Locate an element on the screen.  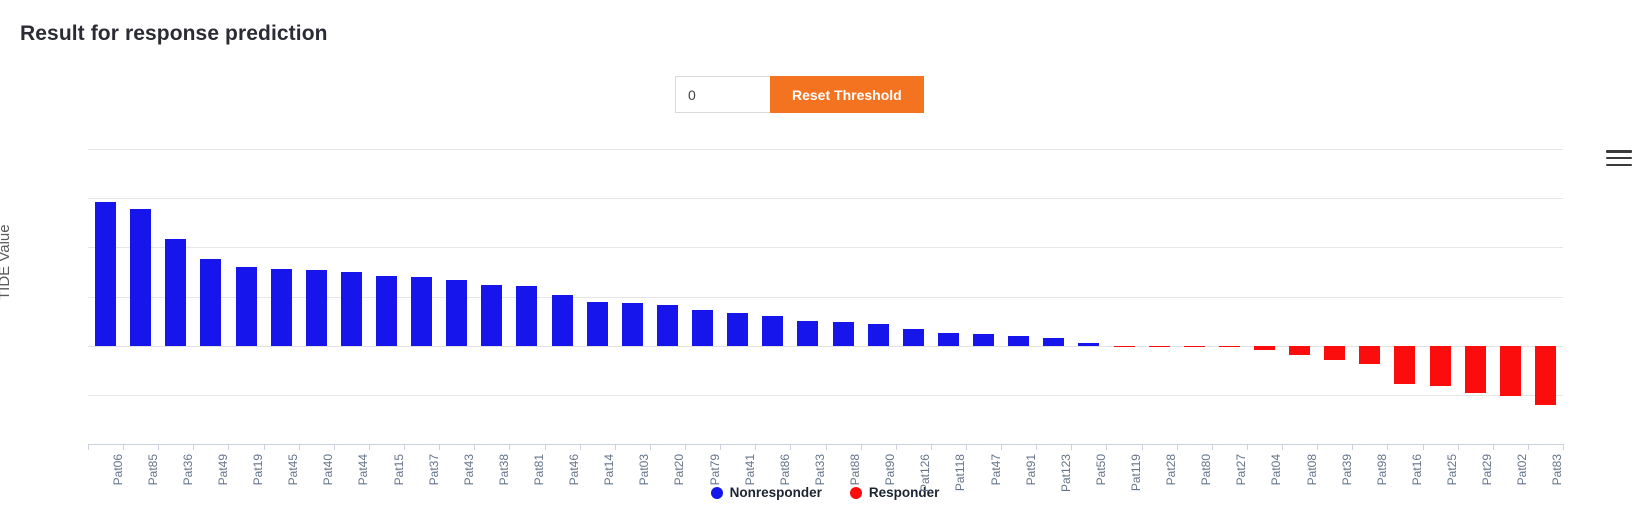
legend-item-nonresponder: Nonresponder is located at coordinates (766, 492).